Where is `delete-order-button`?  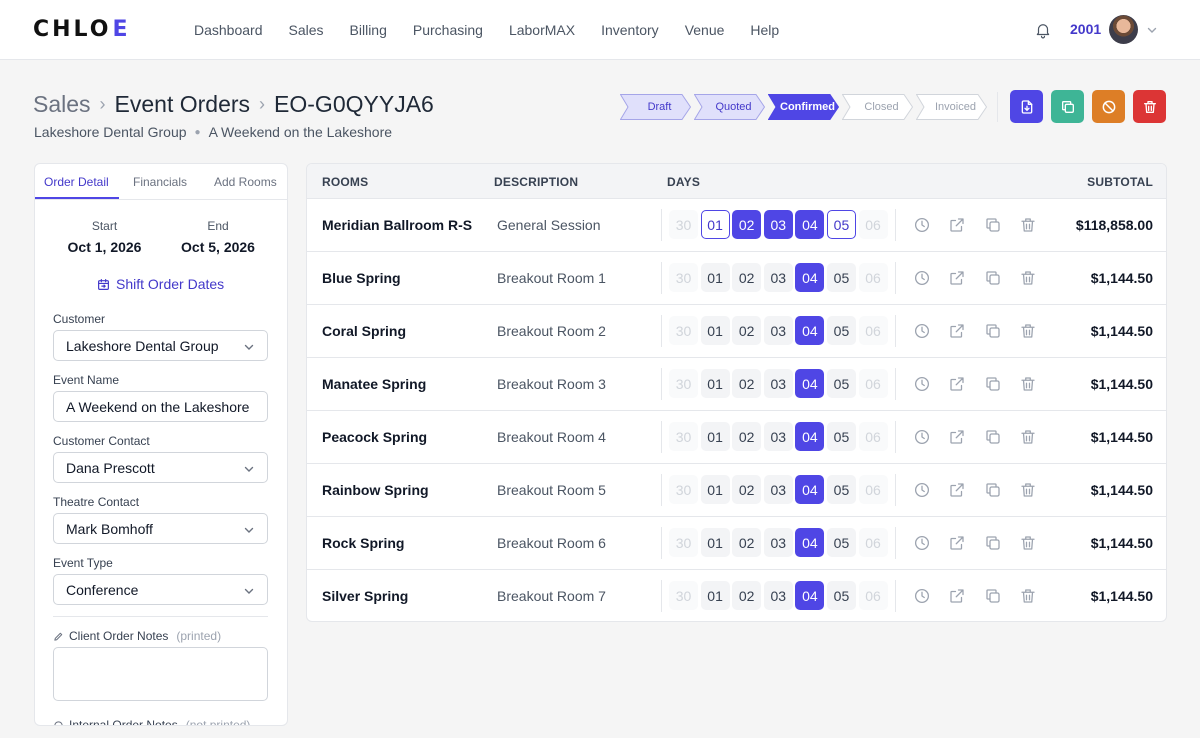
delete-order-button is located at coordinates (1149, 106).